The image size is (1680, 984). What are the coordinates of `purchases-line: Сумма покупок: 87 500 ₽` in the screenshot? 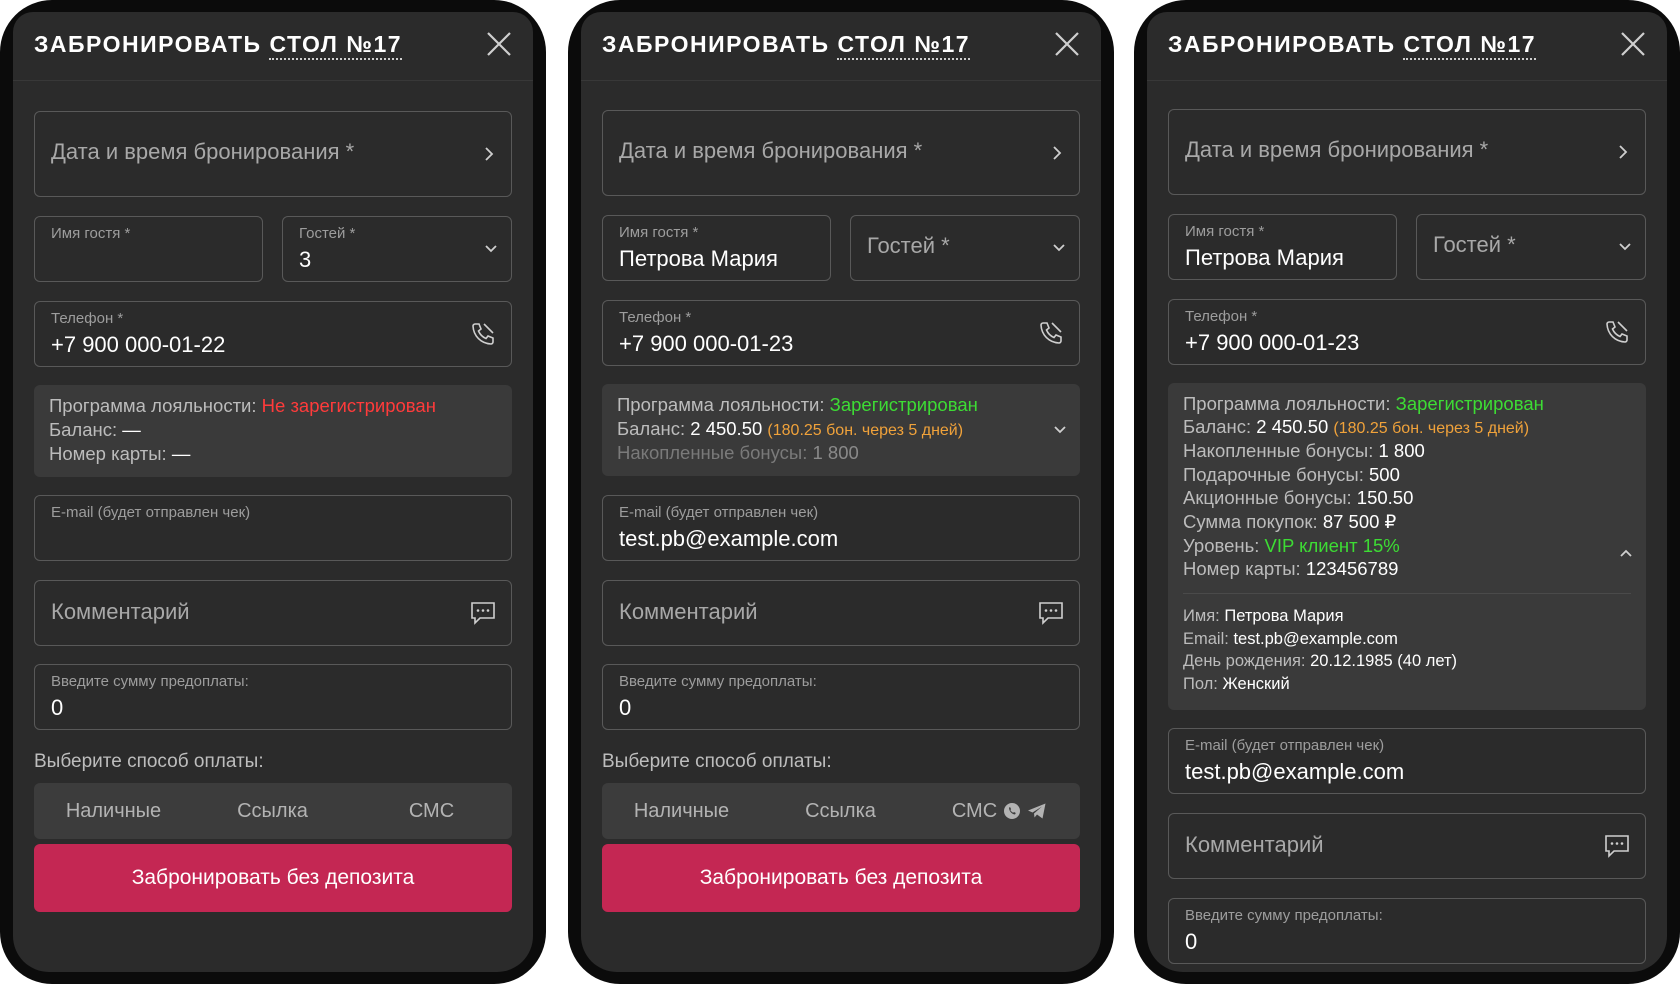 It's located at (1289, 522).